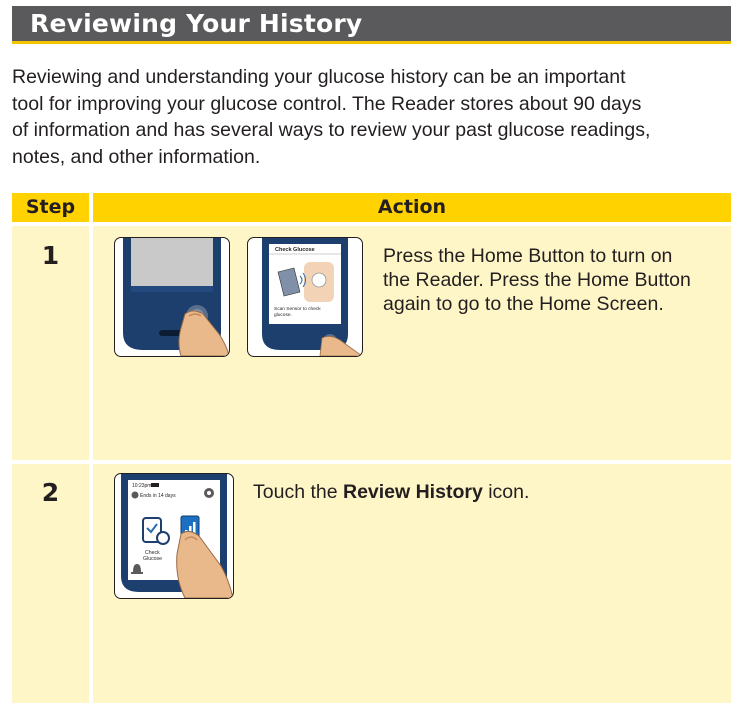 Image resolution: width=731 pixels, height=703 pixels. I want to click on action-text-step-2: Touch the Review History icon., so click(391, 492).